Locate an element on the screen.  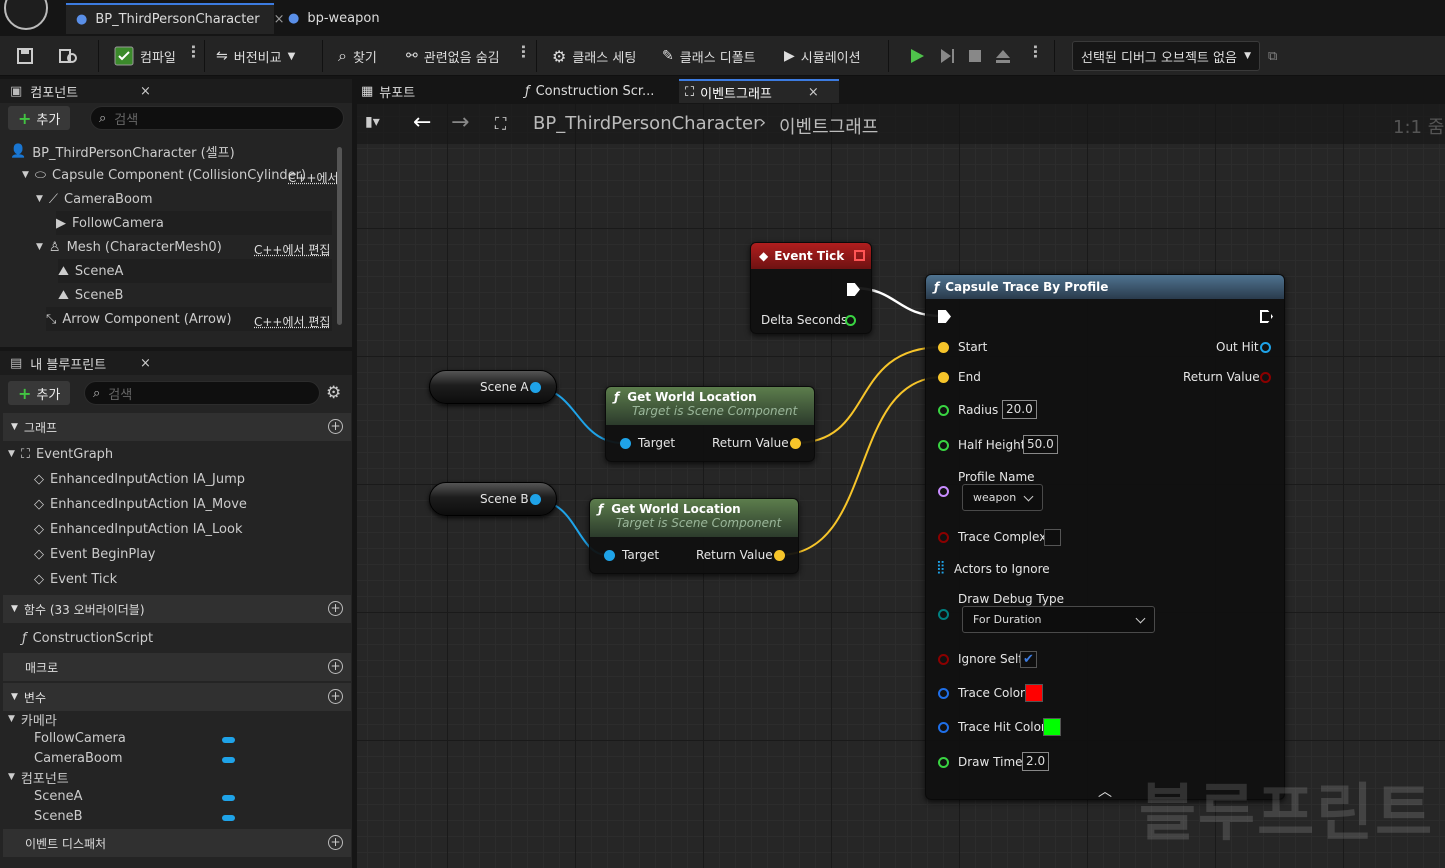
trace-complex-pin is located at coordinates (943, 537).